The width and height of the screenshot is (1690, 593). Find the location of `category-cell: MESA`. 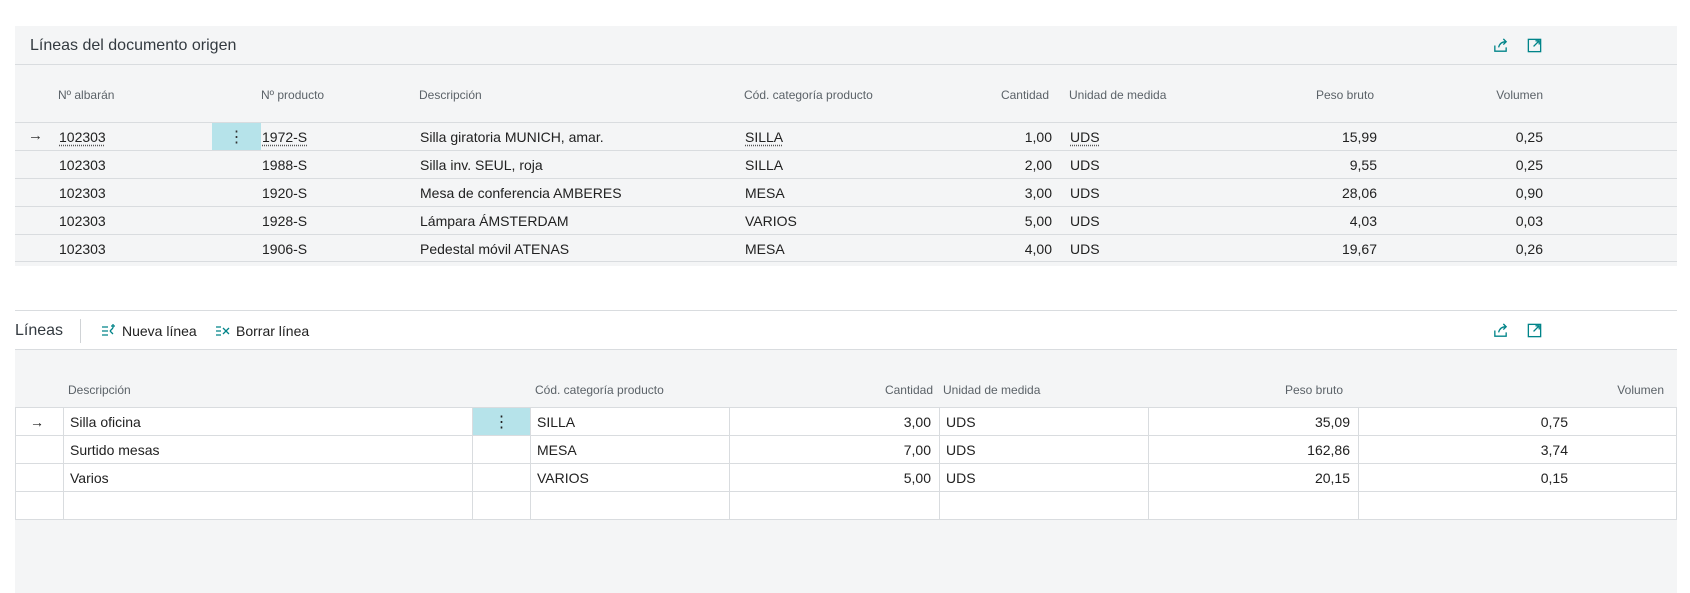

category-cell: MESA is located at coordinates (765, 193).